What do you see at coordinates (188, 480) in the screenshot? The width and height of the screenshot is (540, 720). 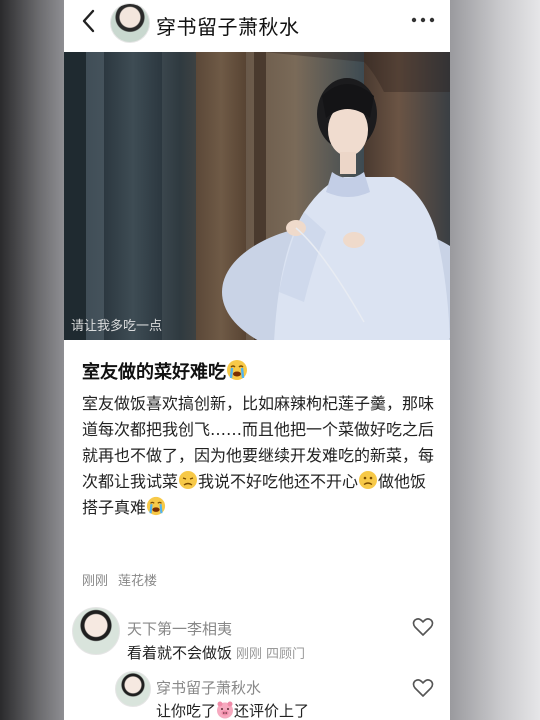 I see `disappointed-face-icon` at bounding box center [188, 480].